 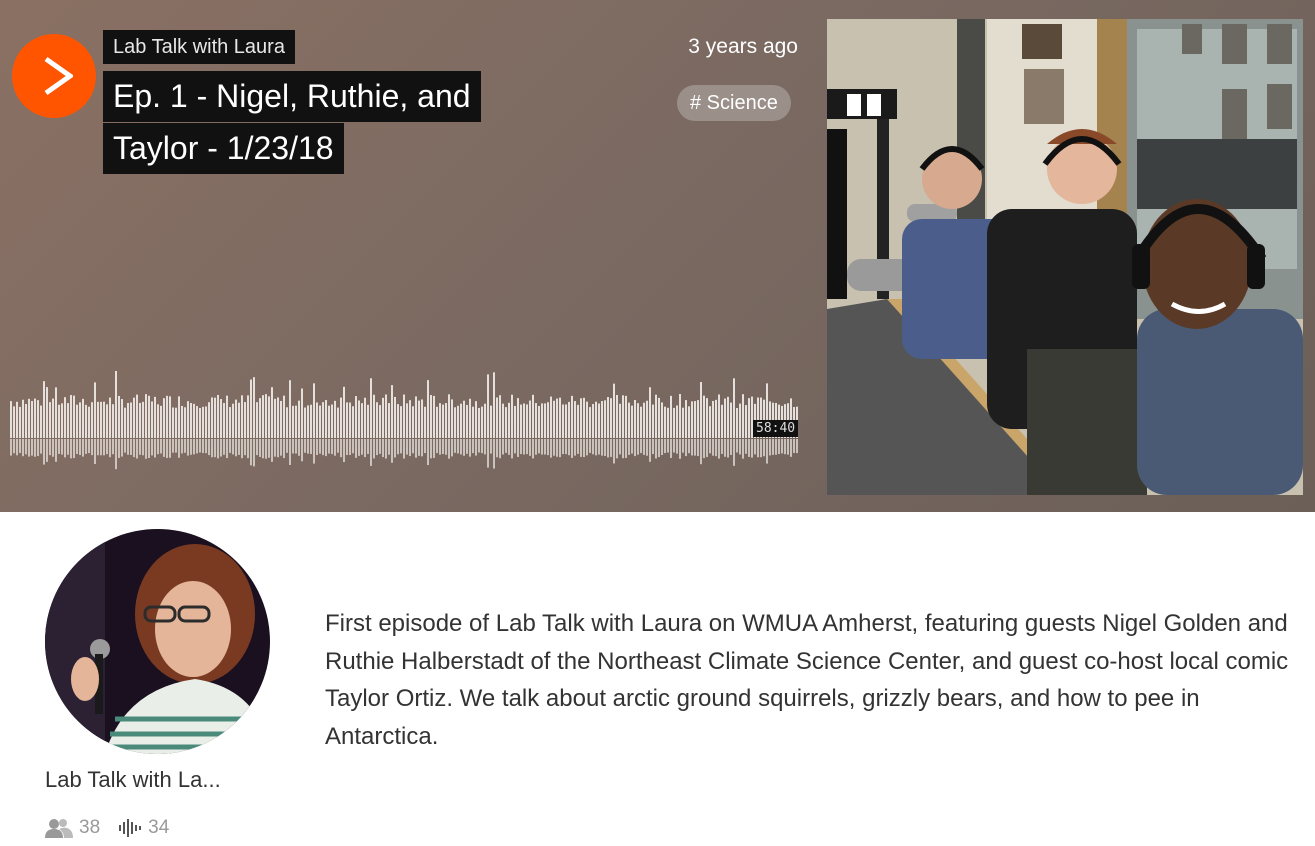 I want to click on waveform, so click(x=405, y=415).